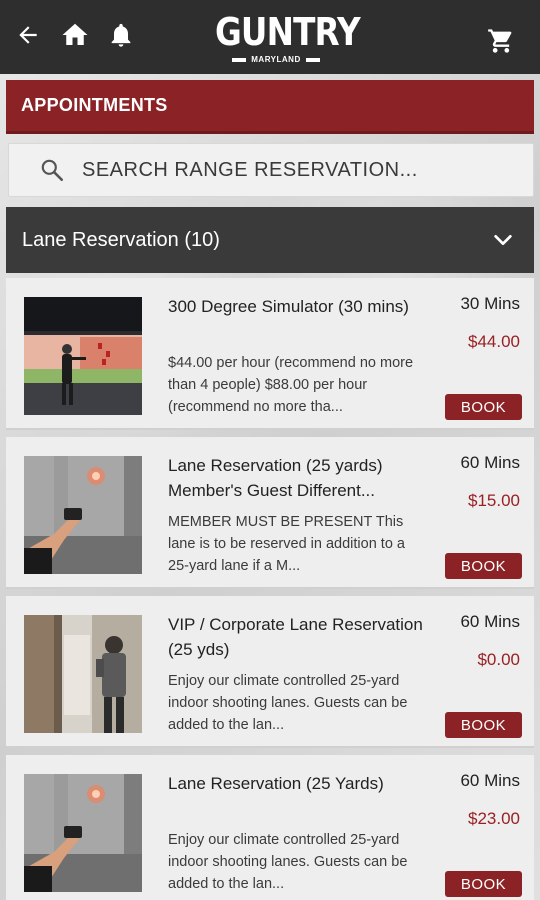 The height and width of the screenshot is (900, 540). I want to click on chevron-down-icon, so click(503, 240).